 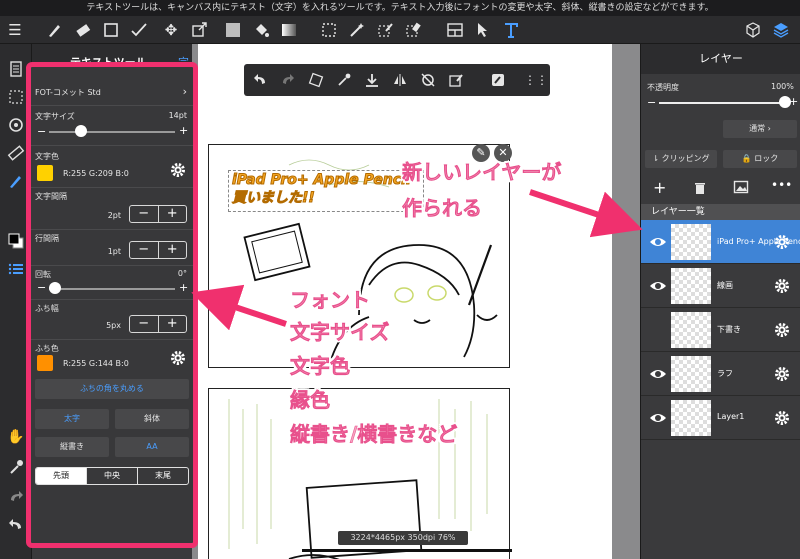 What do you see at coordinates (417, 260) in the screenshot?
I see `annotation-arrows` at bounding box center [417, 260].